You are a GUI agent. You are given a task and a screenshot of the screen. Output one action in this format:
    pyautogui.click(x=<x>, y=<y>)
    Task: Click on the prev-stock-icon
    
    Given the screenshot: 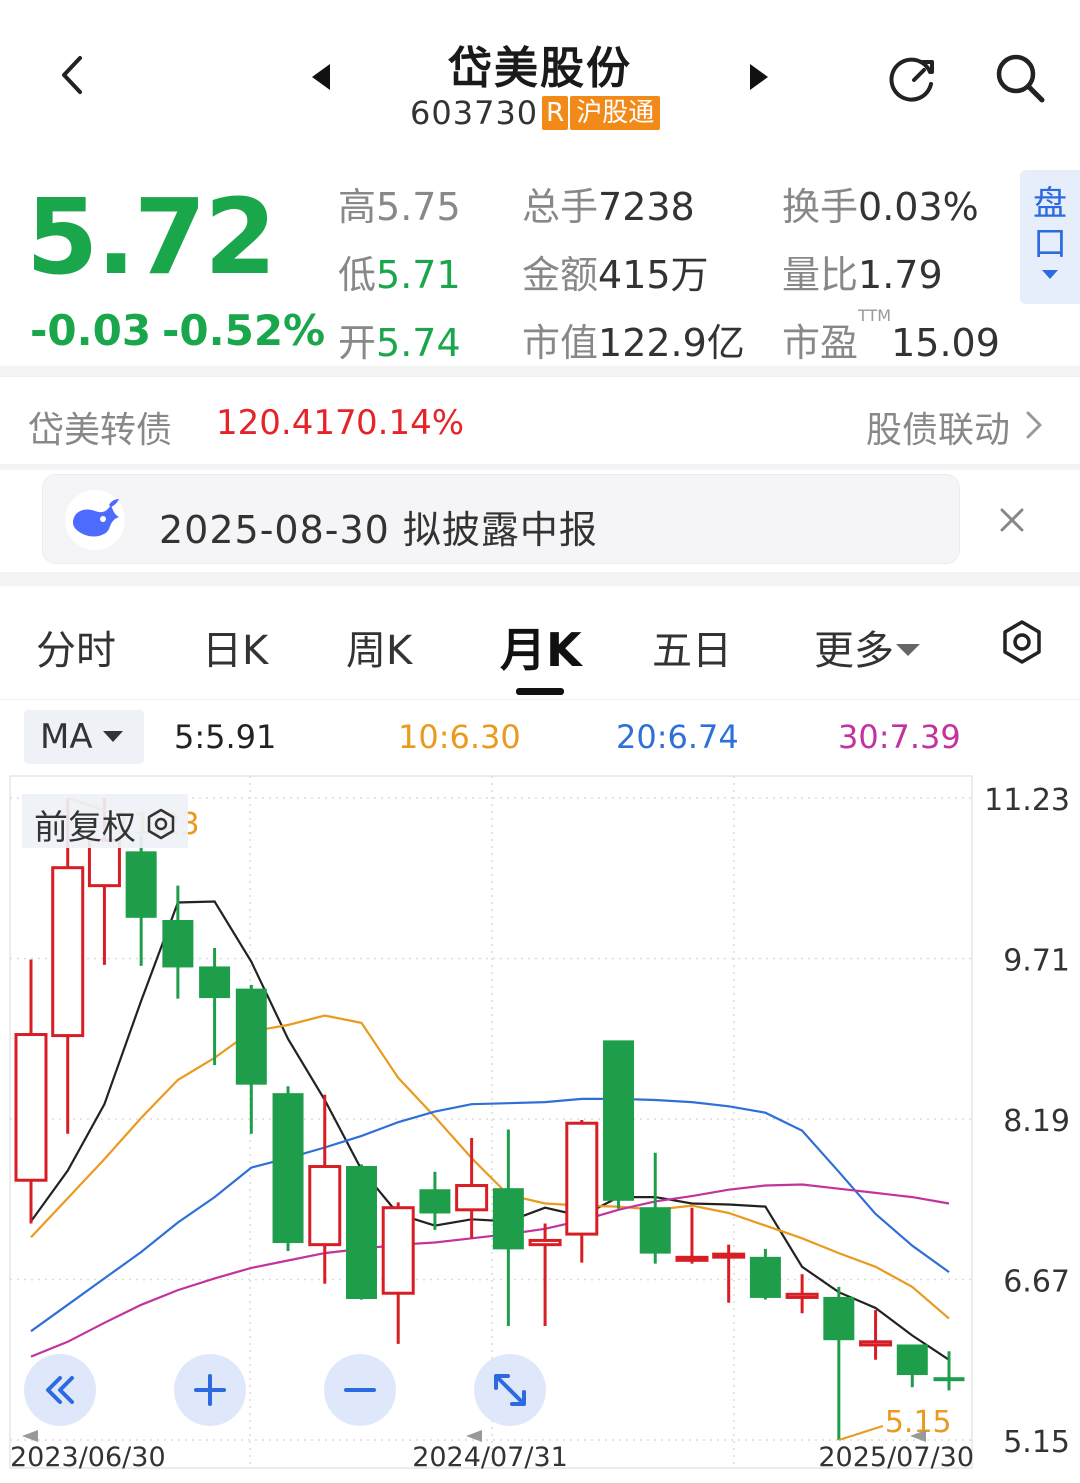 What is the action you would take?
    pyautogui.click(x=321, y=77)
    